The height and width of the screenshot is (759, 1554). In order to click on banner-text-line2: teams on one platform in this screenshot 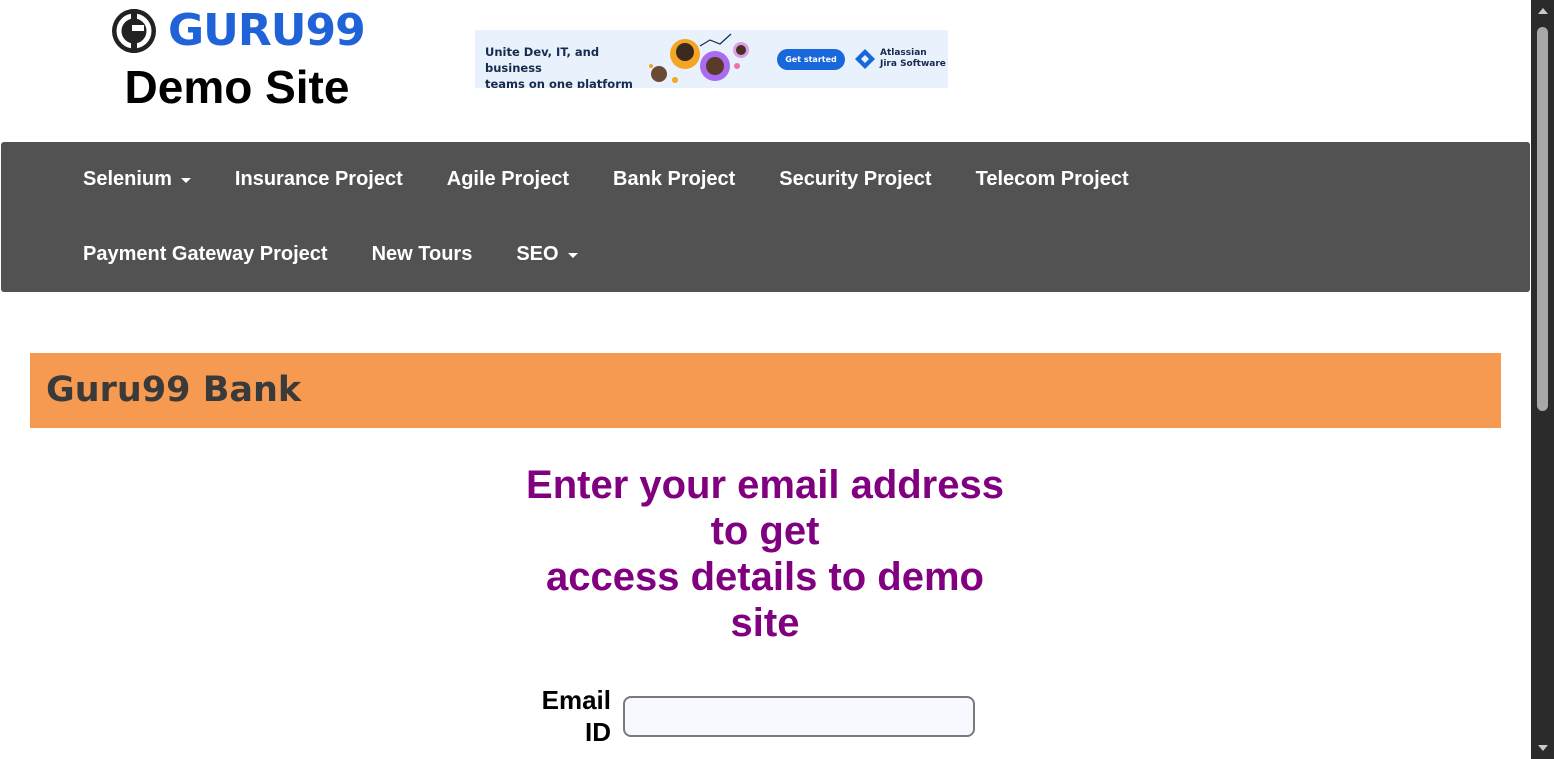, I will do `click(559, 82)`.